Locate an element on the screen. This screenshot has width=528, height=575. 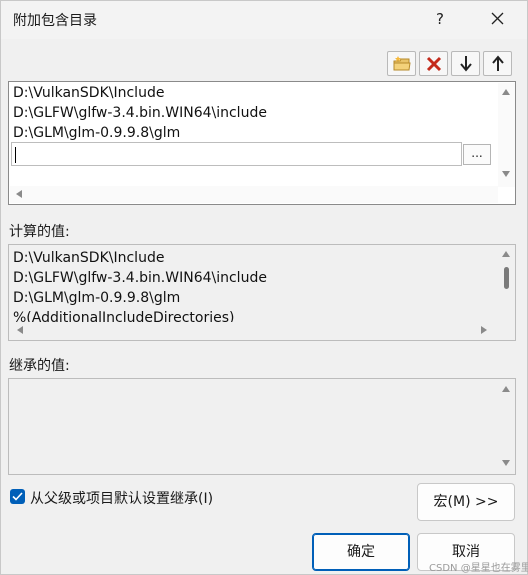
delete-line-button is located at coordinates (433, 63).